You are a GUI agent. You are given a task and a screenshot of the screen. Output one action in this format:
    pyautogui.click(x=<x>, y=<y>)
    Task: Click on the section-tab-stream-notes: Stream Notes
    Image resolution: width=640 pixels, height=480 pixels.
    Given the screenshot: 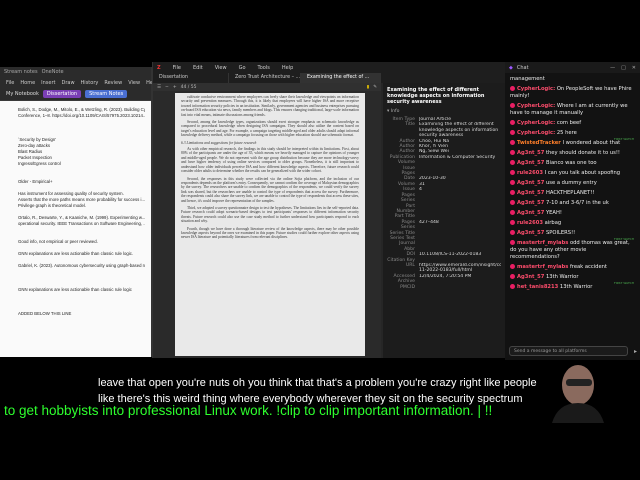 What is the action you would take?
    pyautogui.click(x=106, y=94)
    